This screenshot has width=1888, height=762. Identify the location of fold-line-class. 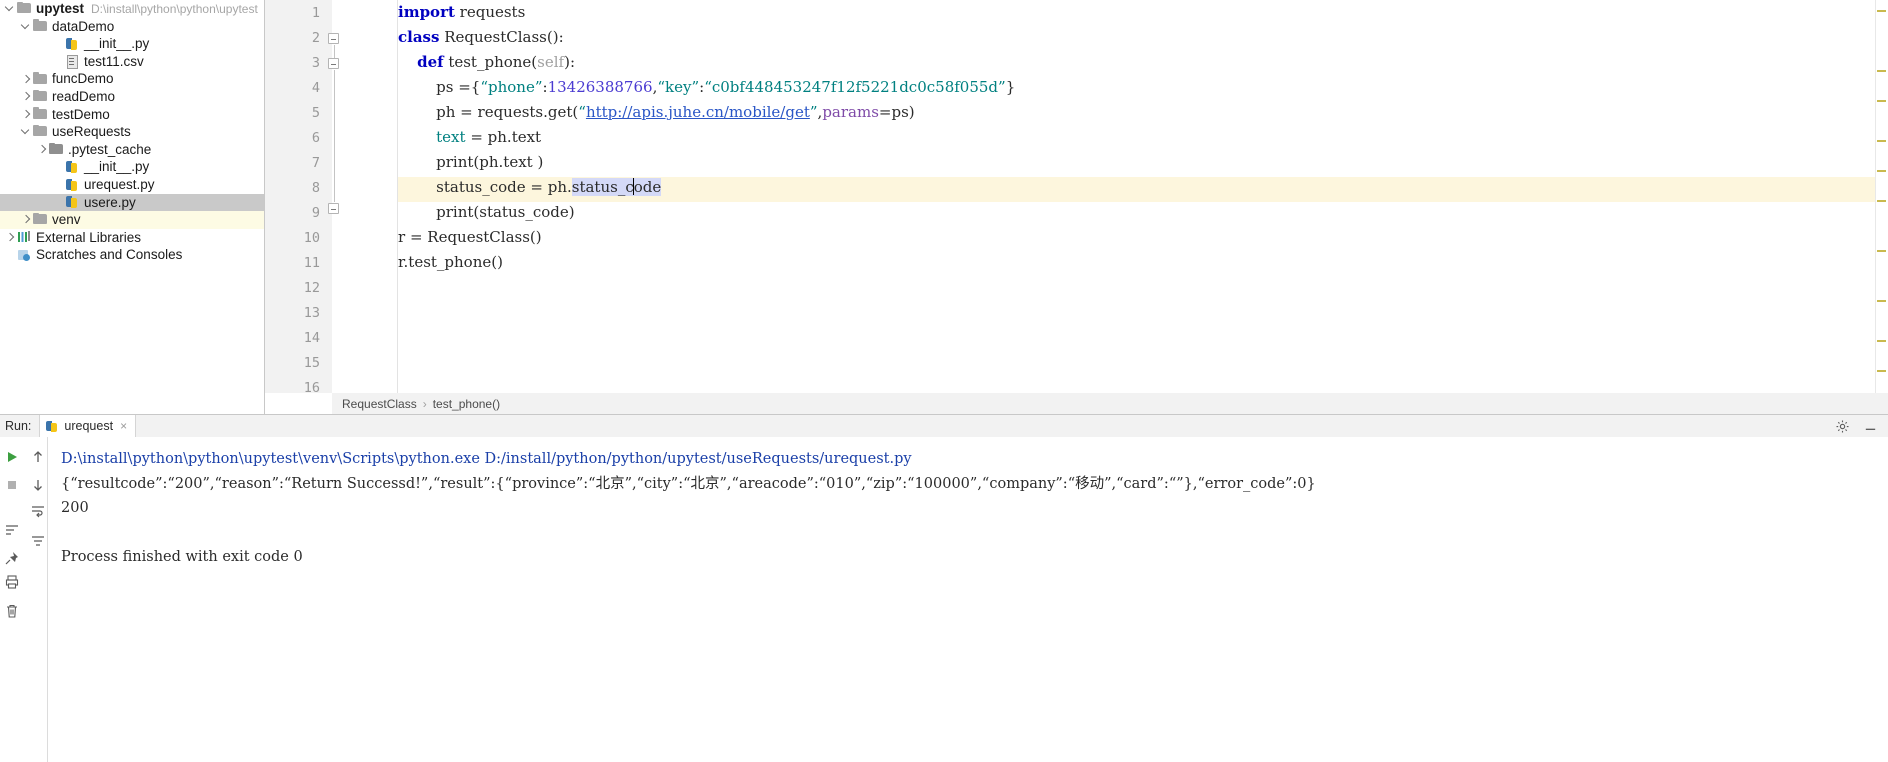
(334, 52).